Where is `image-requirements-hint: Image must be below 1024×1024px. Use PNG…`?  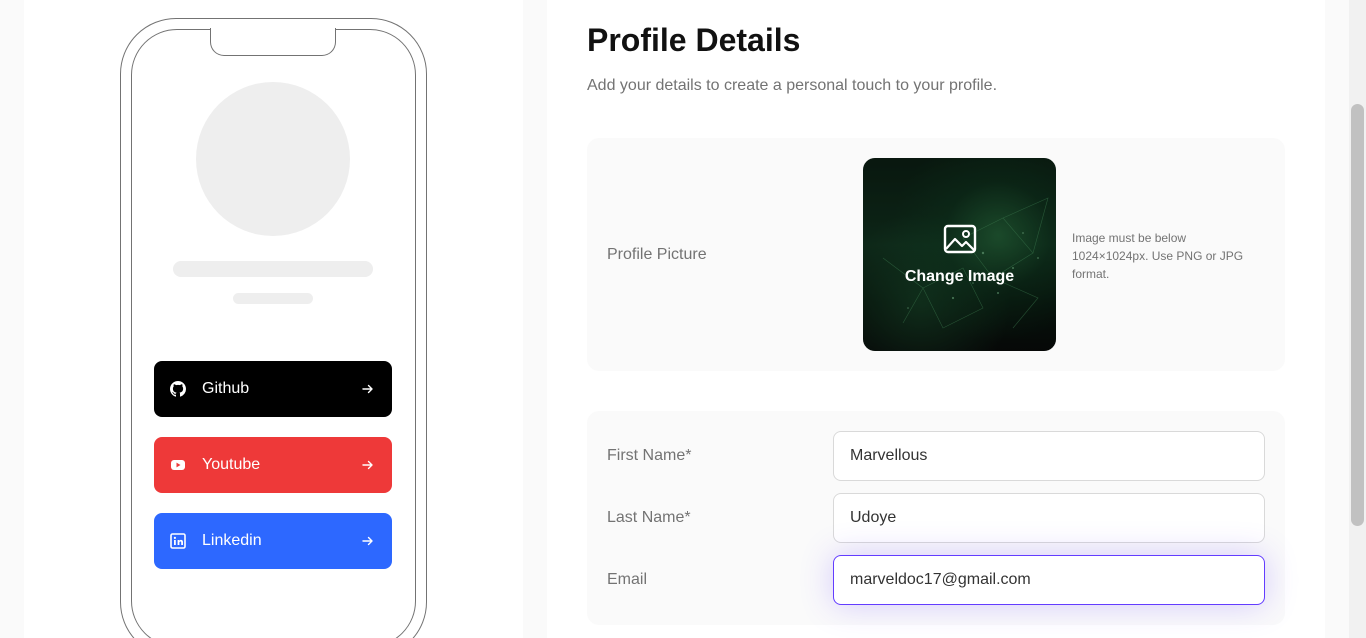 image-requirements-hint: Image must be below 1024×1024px. Use PNG… is located at coordinates (1158, 256).